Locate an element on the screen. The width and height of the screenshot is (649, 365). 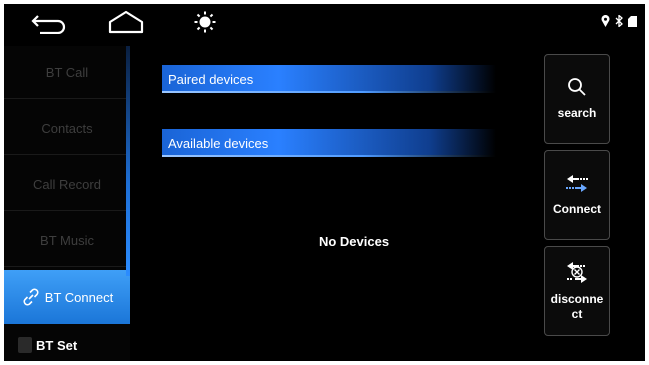
sidebar-item-bt-set: BT Set is located at coordinates (67, 344).